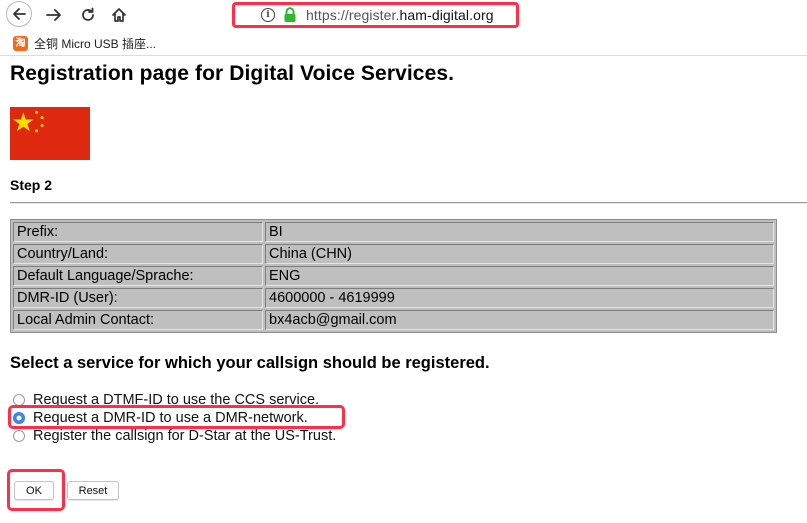  Describe the element at coordinates (20, 43) in the screenshot. I see `taobao-icon: 淘` at that location.